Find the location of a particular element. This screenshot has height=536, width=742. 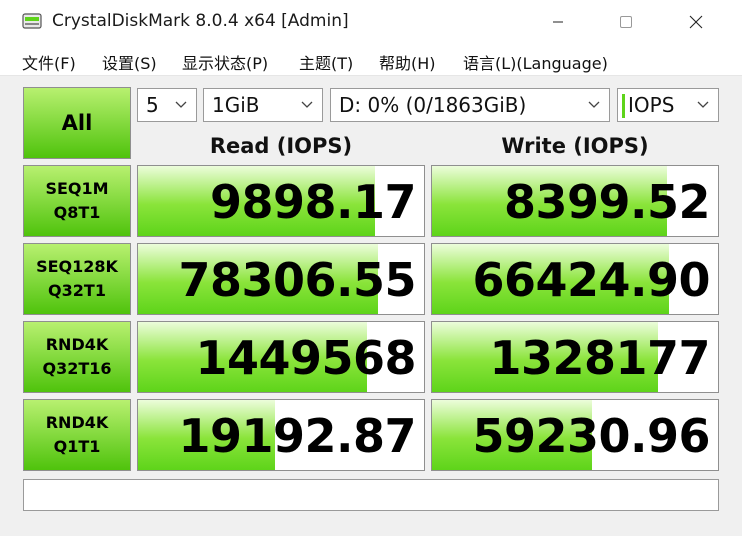

comment-input is located at coordinates (371, 495).